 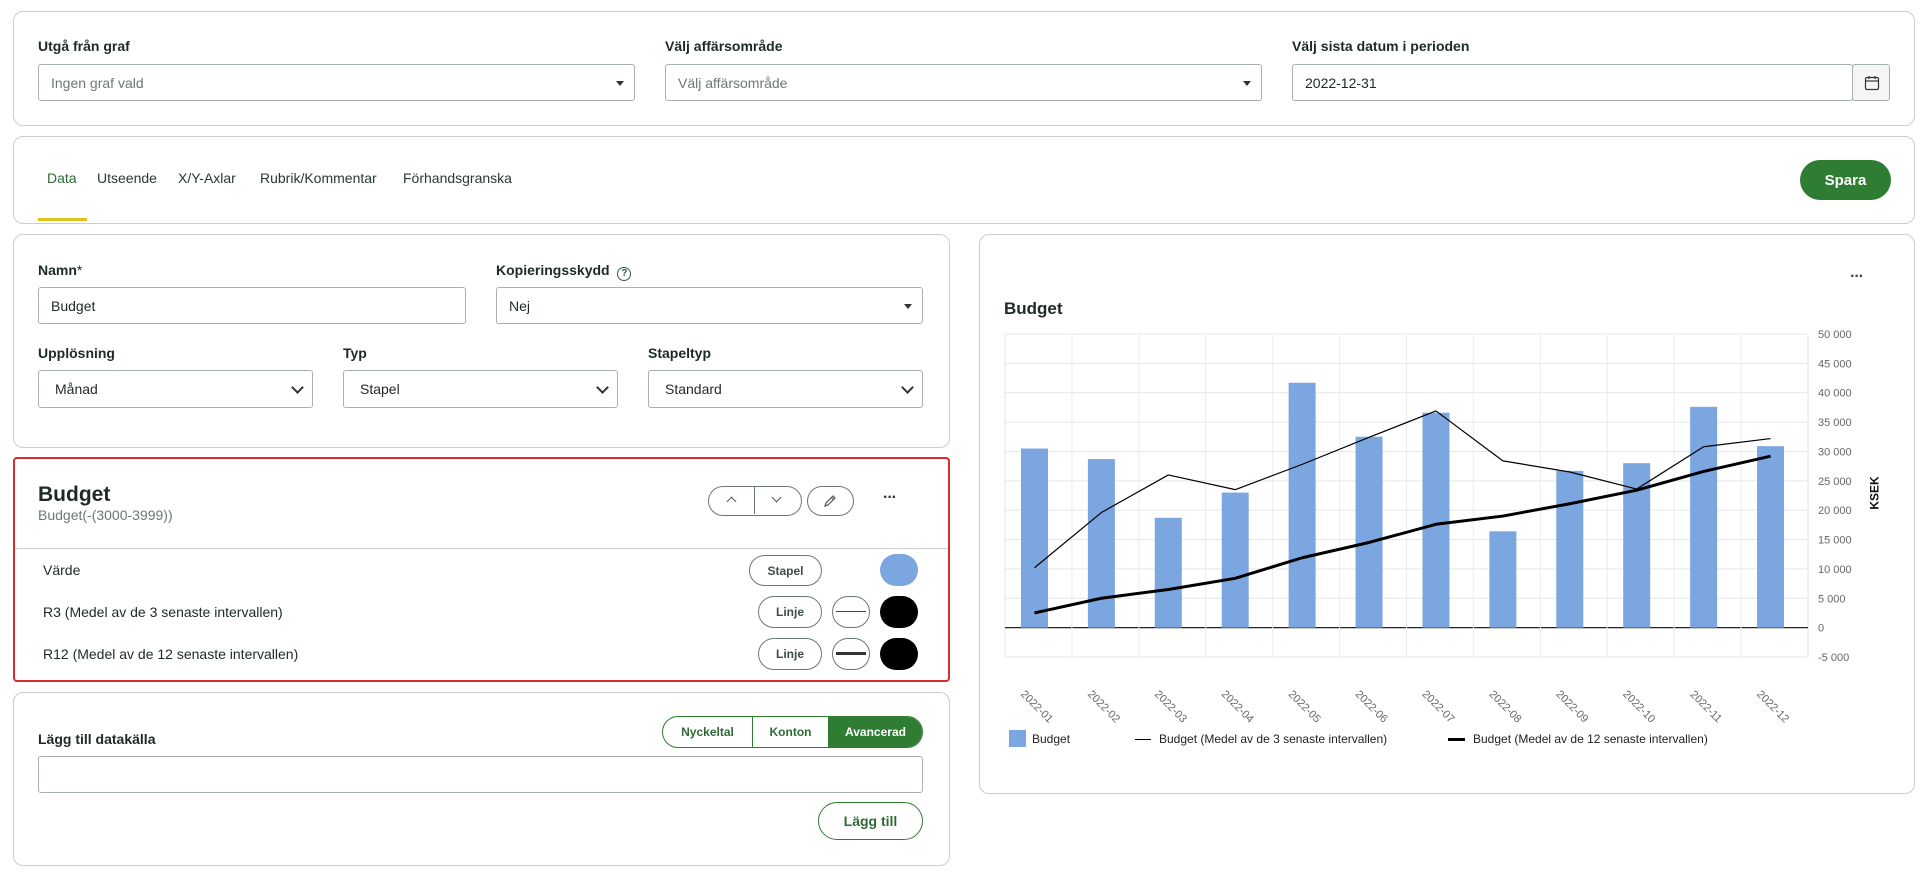 What do you see at coordinates (1835, 335) in the screenshot?
I see `y-tick-label: 50 000` at bounding box center [1835, 335].